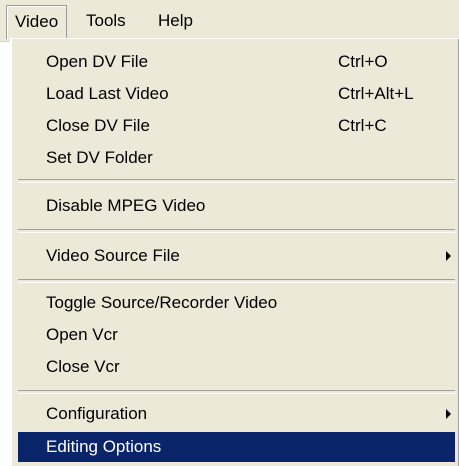  What do you see at coordinates (236, 62) in the screenshot?
I see `menu-item-open-dv-file: Open DV File Ctrl+O` at bounding box center [236, 62].